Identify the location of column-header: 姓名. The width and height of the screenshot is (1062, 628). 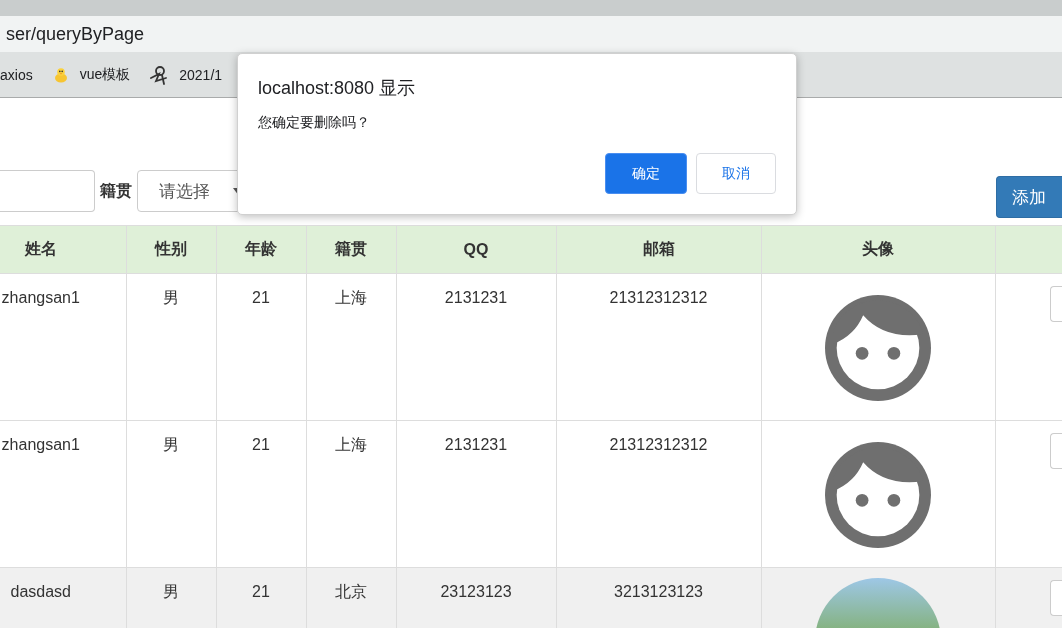
(63, 249).